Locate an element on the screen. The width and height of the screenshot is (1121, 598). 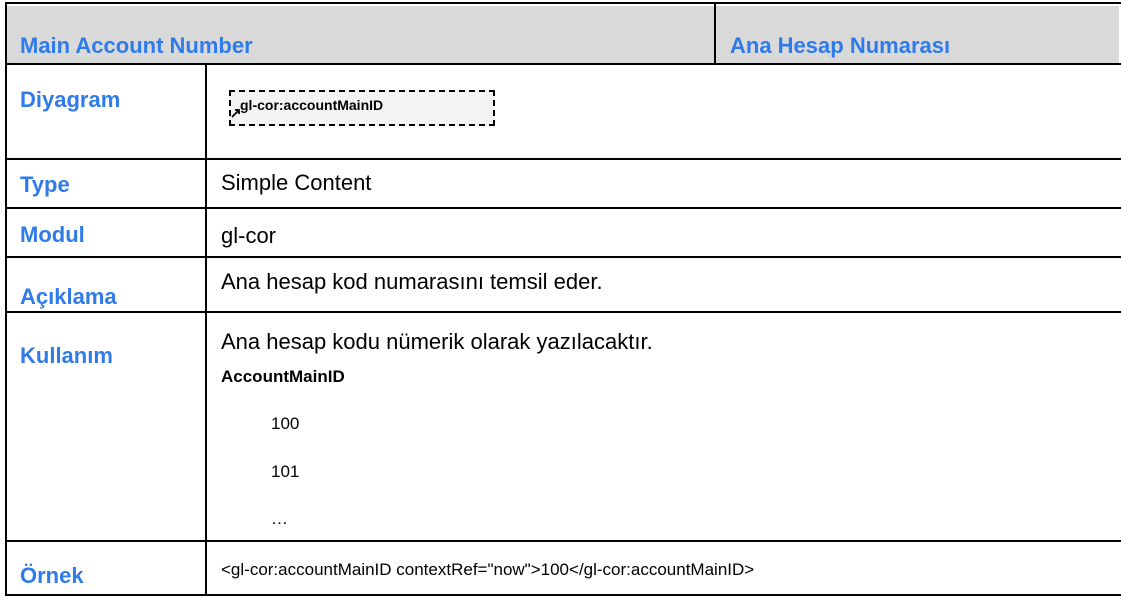
border-header-bottom is located at coordinates (563, 64).